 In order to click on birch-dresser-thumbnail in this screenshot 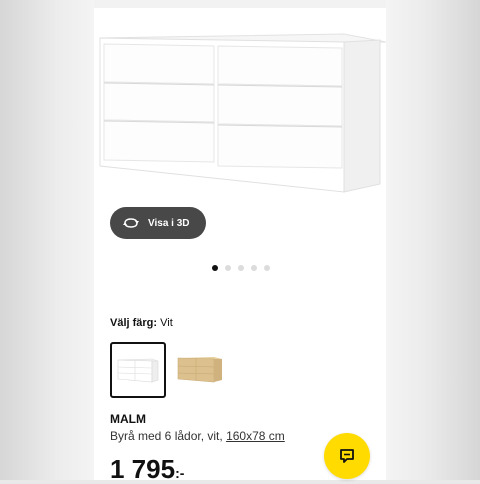, I will do `click(199, 370)`.